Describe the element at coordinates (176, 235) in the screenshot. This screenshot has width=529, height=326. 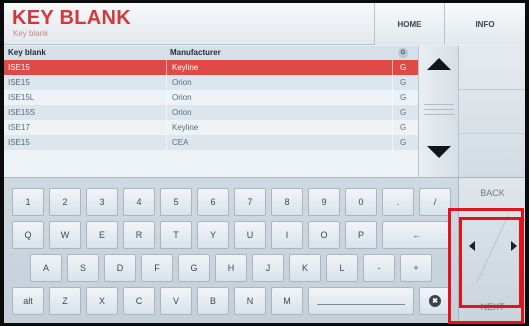
I see `key-t: T` at that location.